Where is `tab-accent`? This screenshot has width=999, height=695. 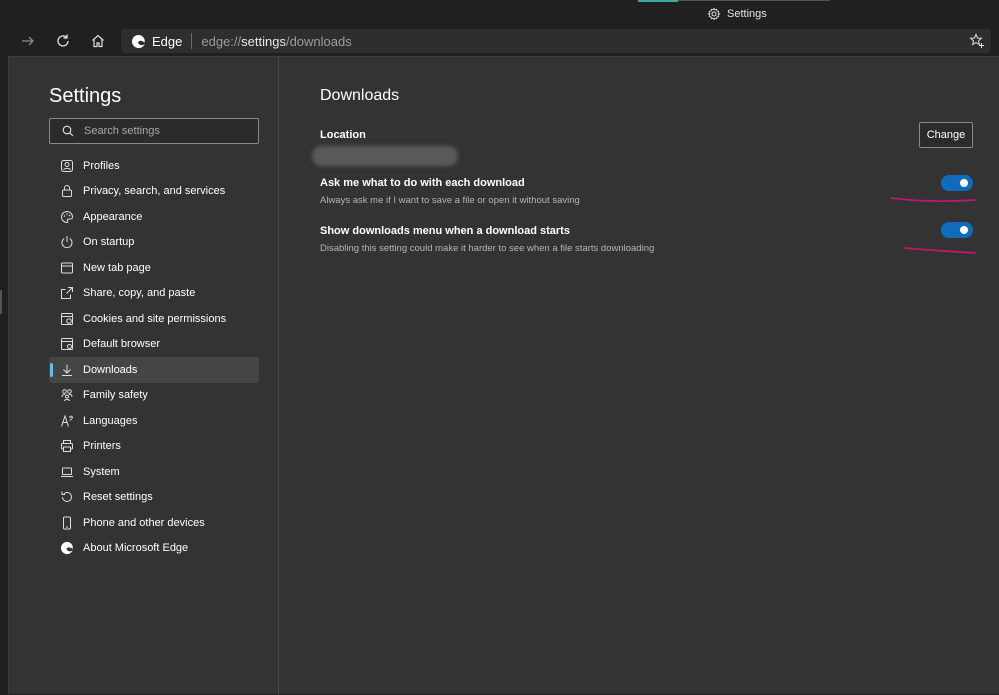 tab-accent is located at coordinates (658, 1).